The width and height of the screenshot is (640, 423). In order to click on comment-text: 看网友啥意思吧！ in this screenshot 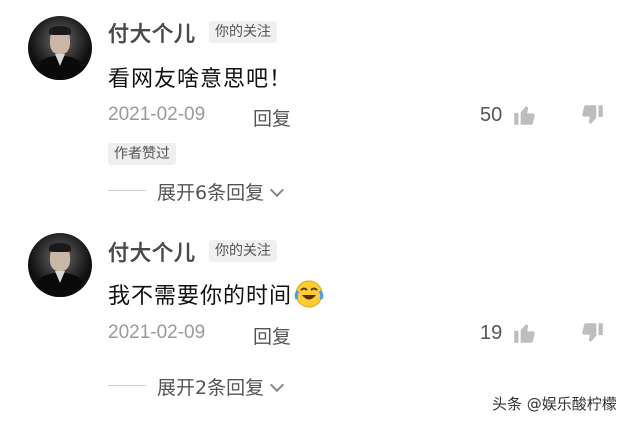, I will do `click(200, 79)`.